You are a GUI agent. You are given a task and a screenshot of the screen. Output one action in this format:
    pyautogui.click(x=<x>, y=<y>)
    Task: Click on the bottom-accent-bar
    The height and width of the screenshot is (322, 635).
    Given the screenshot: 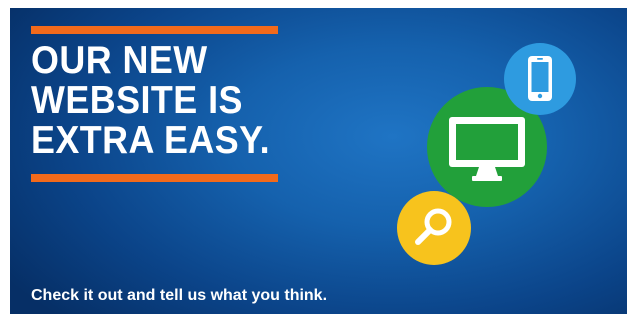 What is the action you would take?
    pyautogui.click(x=154, y=178)
    